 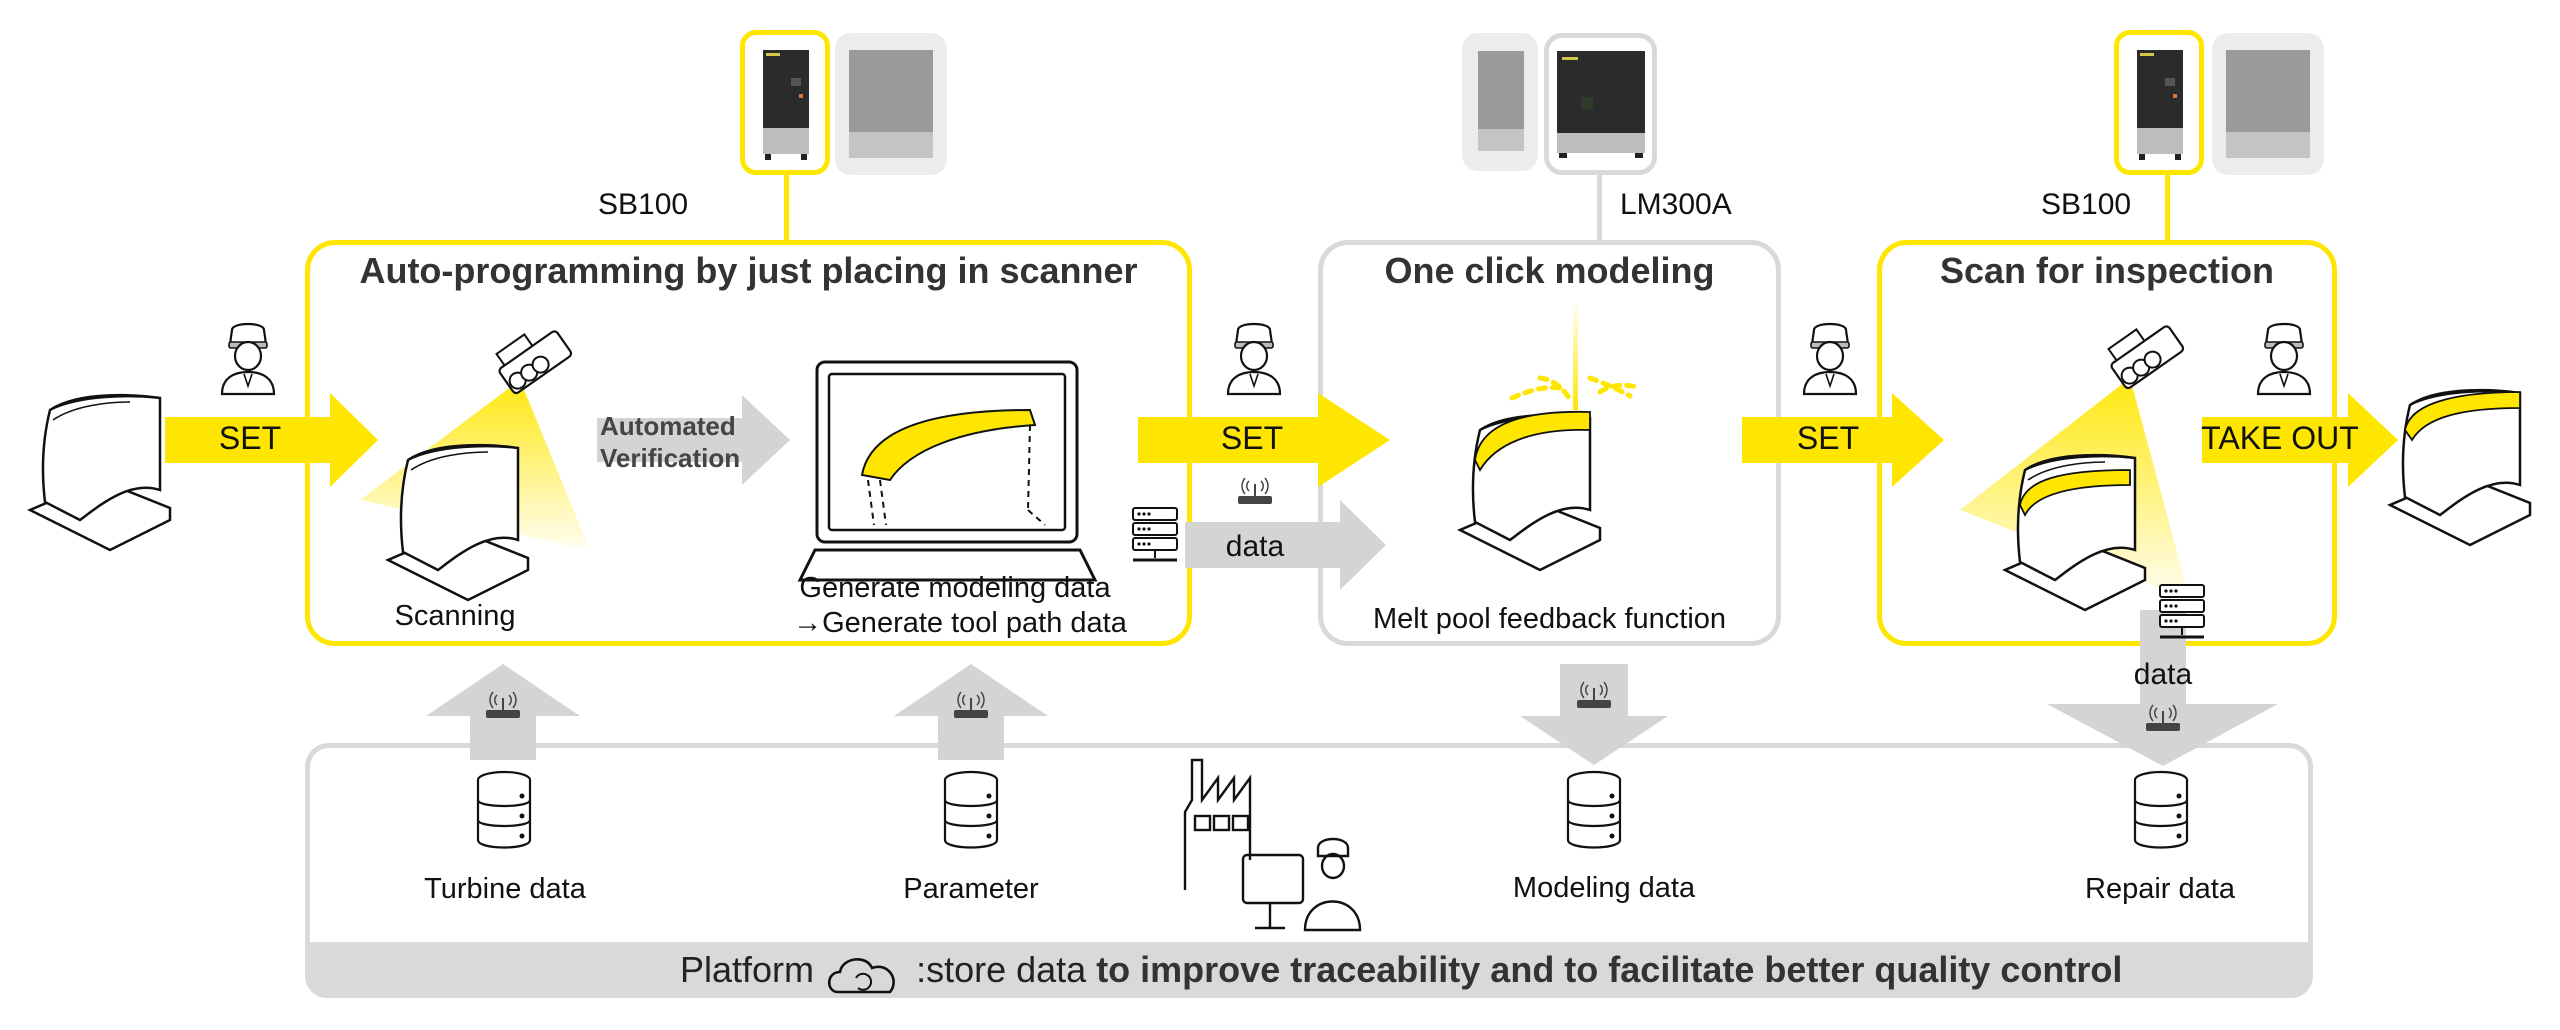 I want to click on router-icon-parameter, so click(x=971, y=705).